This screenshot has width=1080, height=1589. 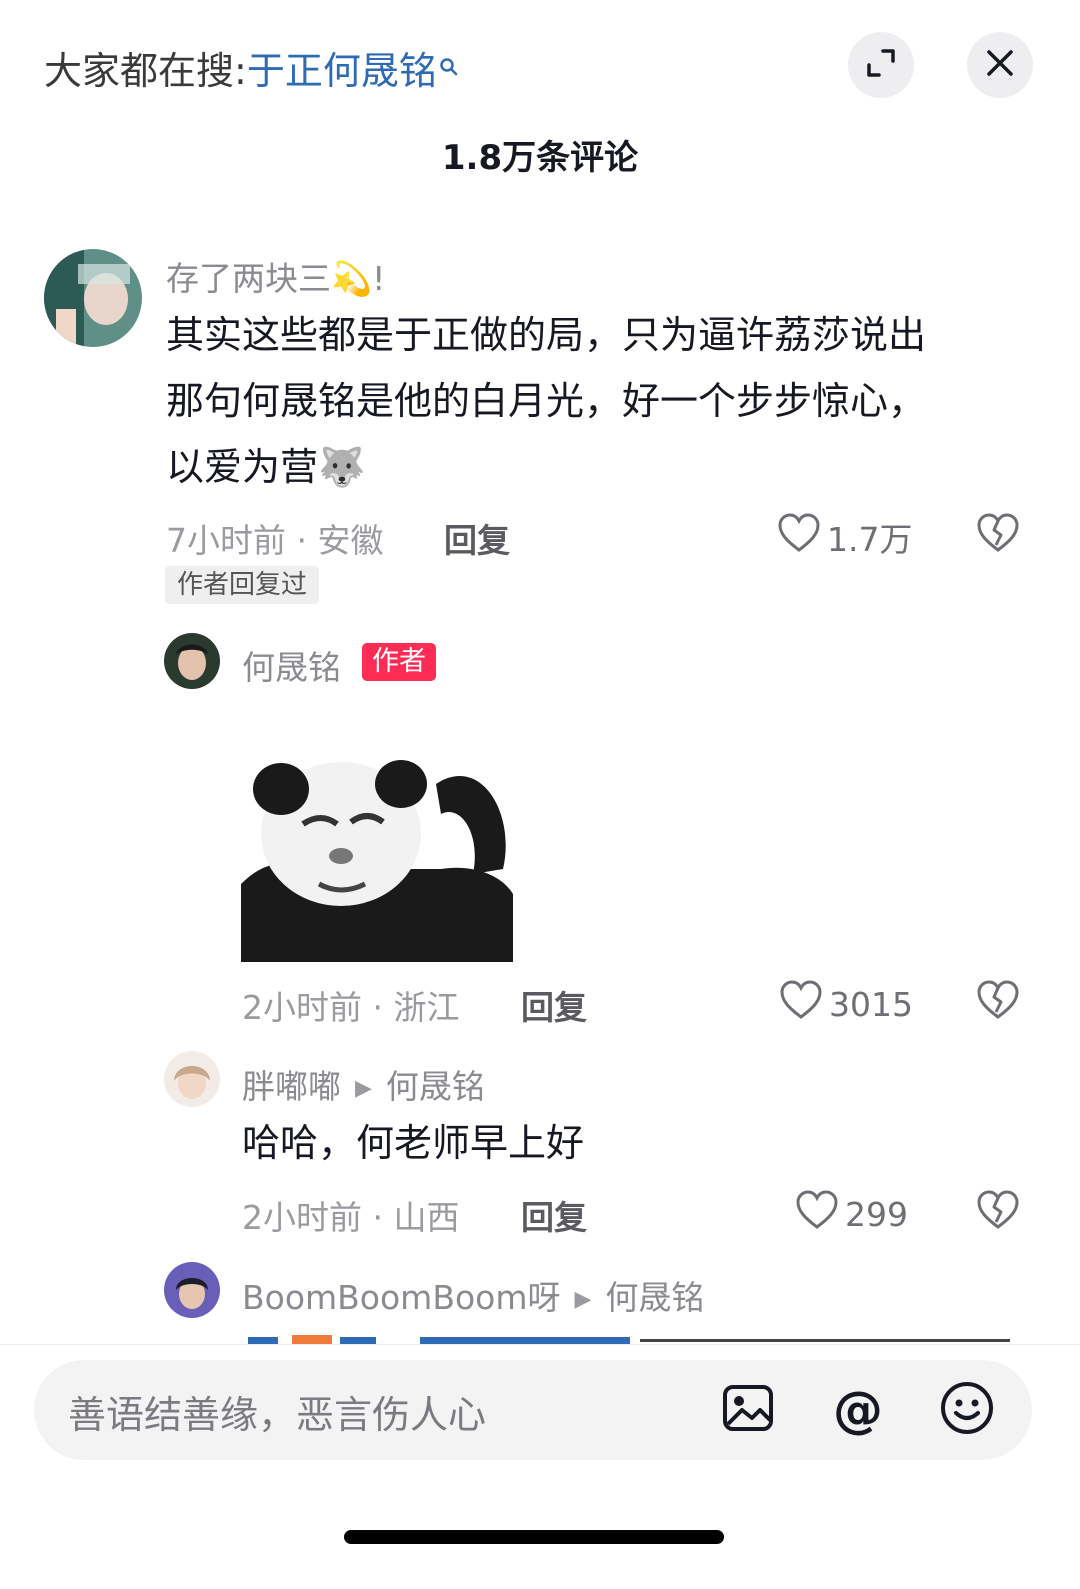 I want to click on reply-meta: 2小时前 · 浙江, so click(x=351, y=1007).